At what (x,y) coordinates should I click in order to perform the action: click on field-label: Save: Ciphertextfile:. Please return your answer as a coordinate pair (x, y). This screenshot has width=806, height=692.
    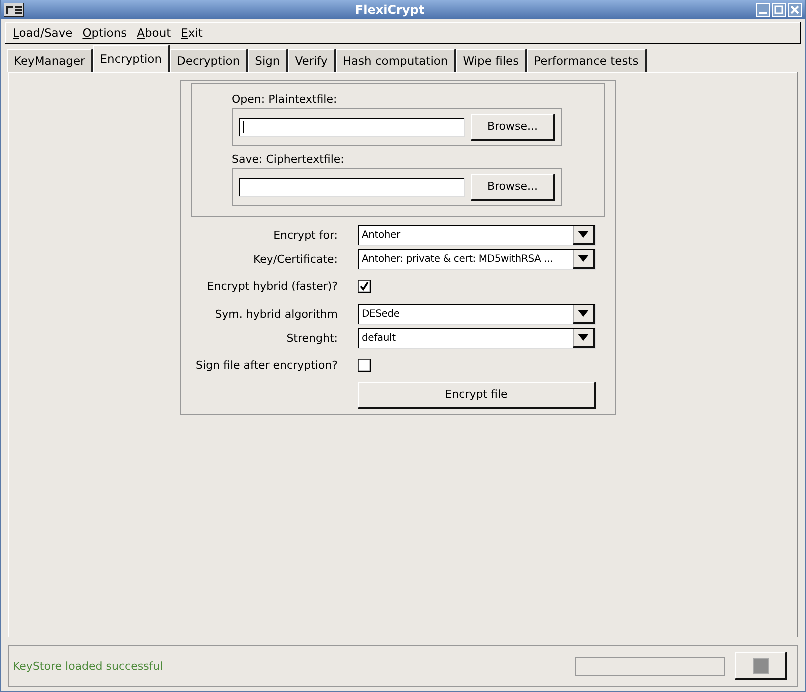
    Looking at the image, I should click on (289, 160).